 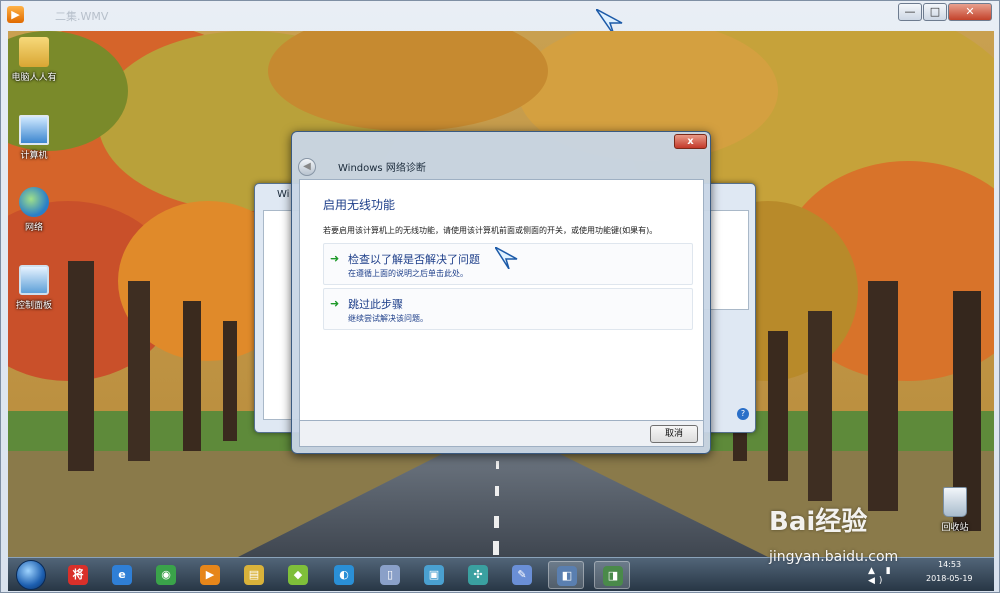 I want to click on taskbar-button: ▣, so click(x=434, y=575).